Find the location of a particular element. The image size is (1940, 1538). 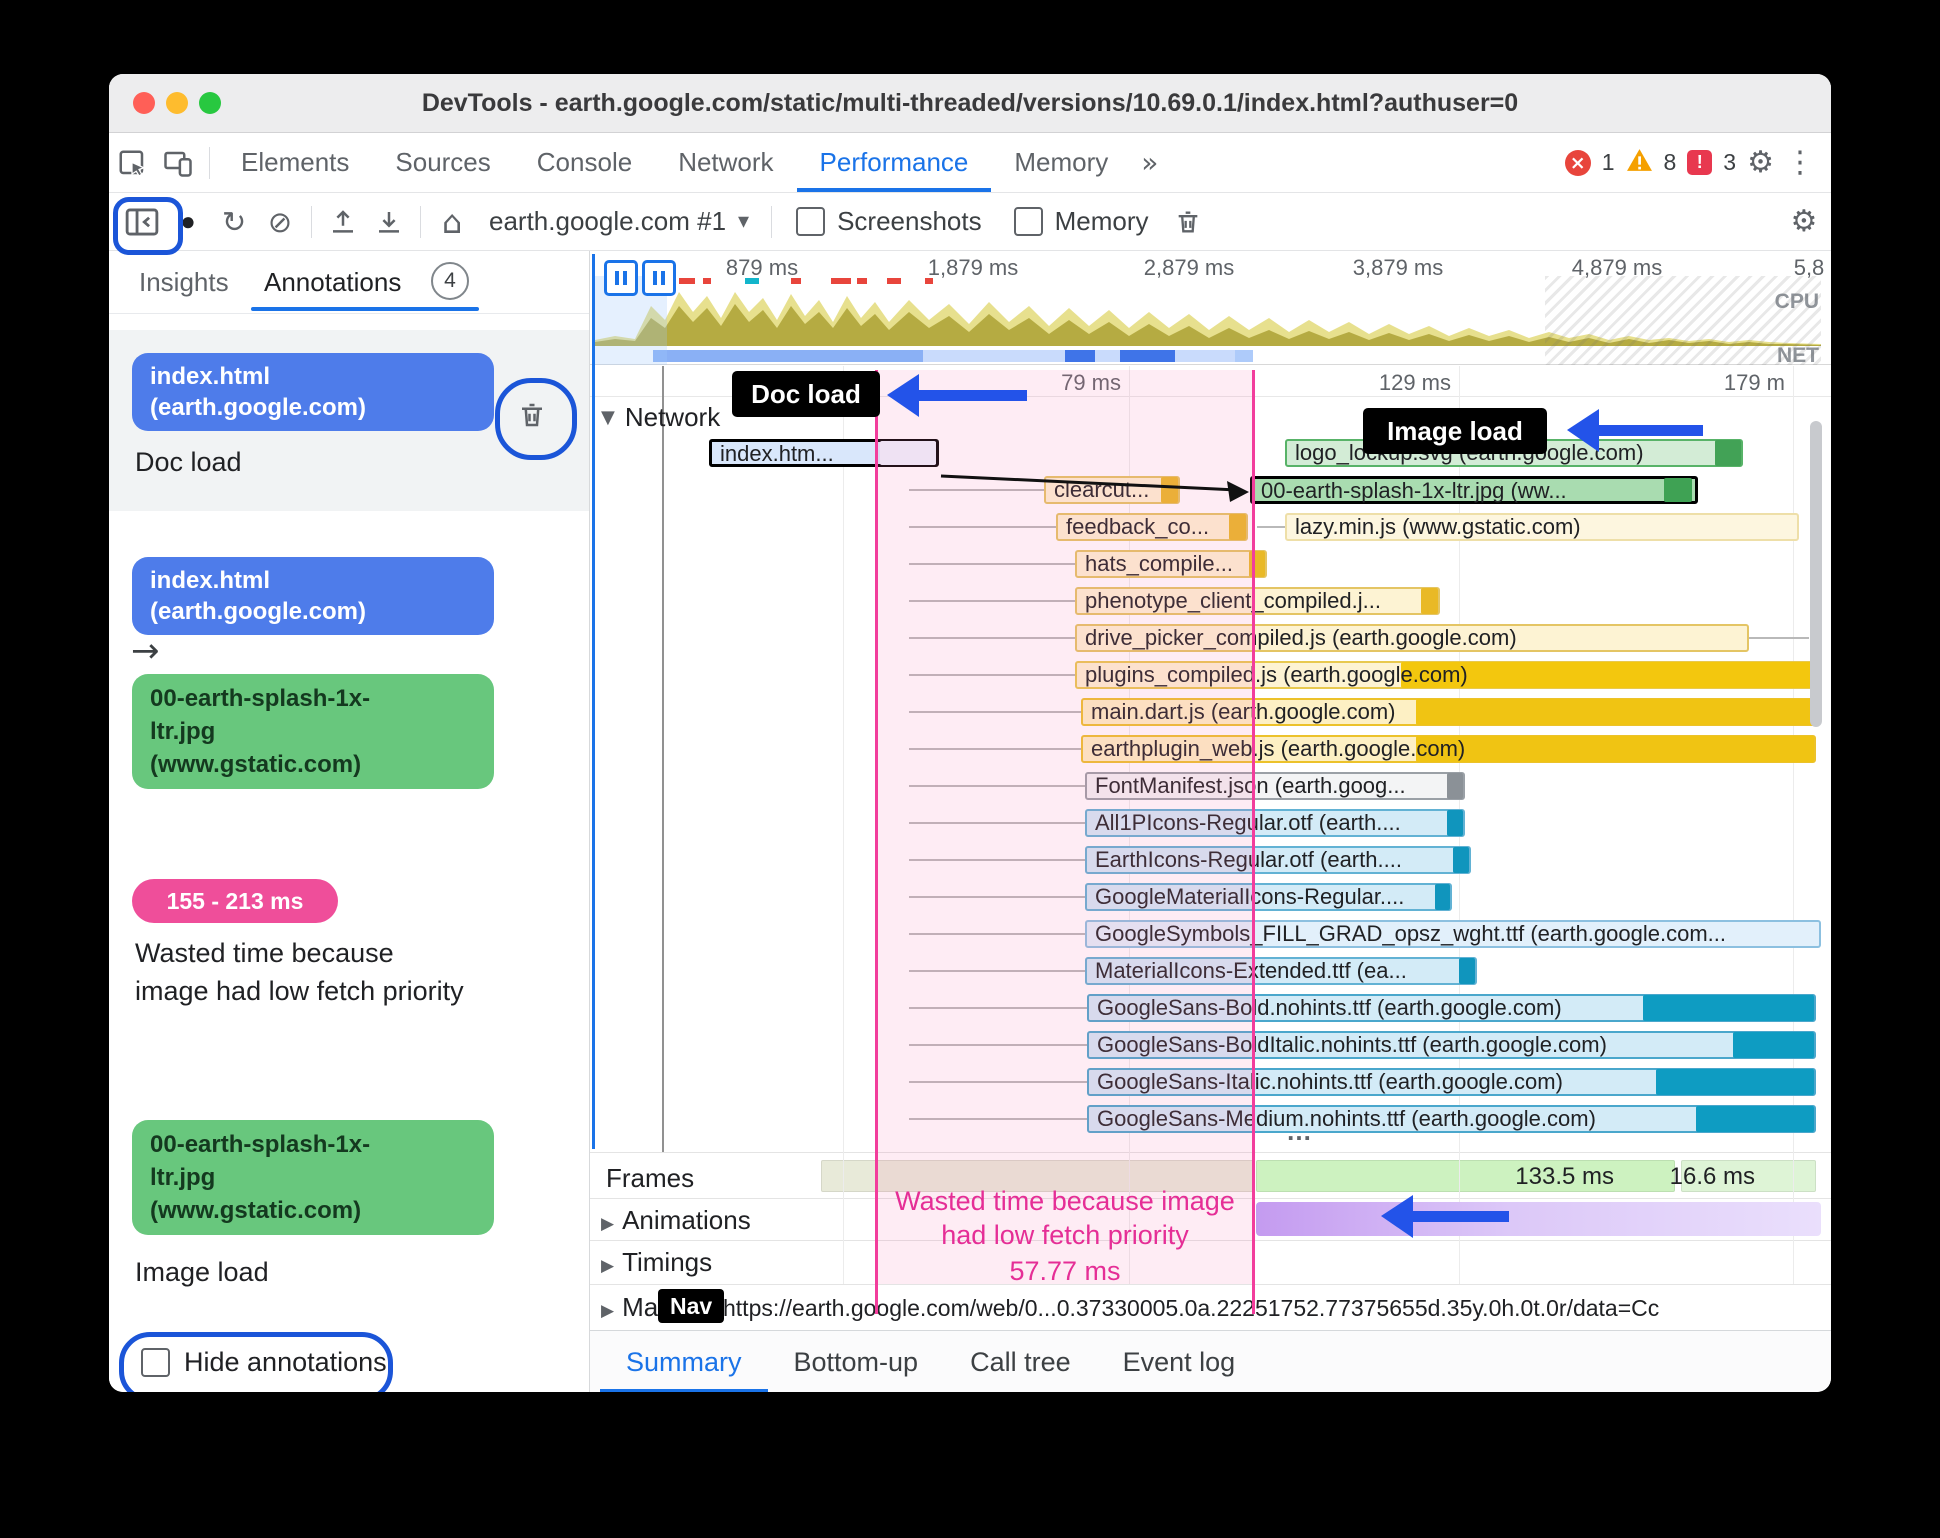

overview-error-marks is located at coordinates (806, 281).